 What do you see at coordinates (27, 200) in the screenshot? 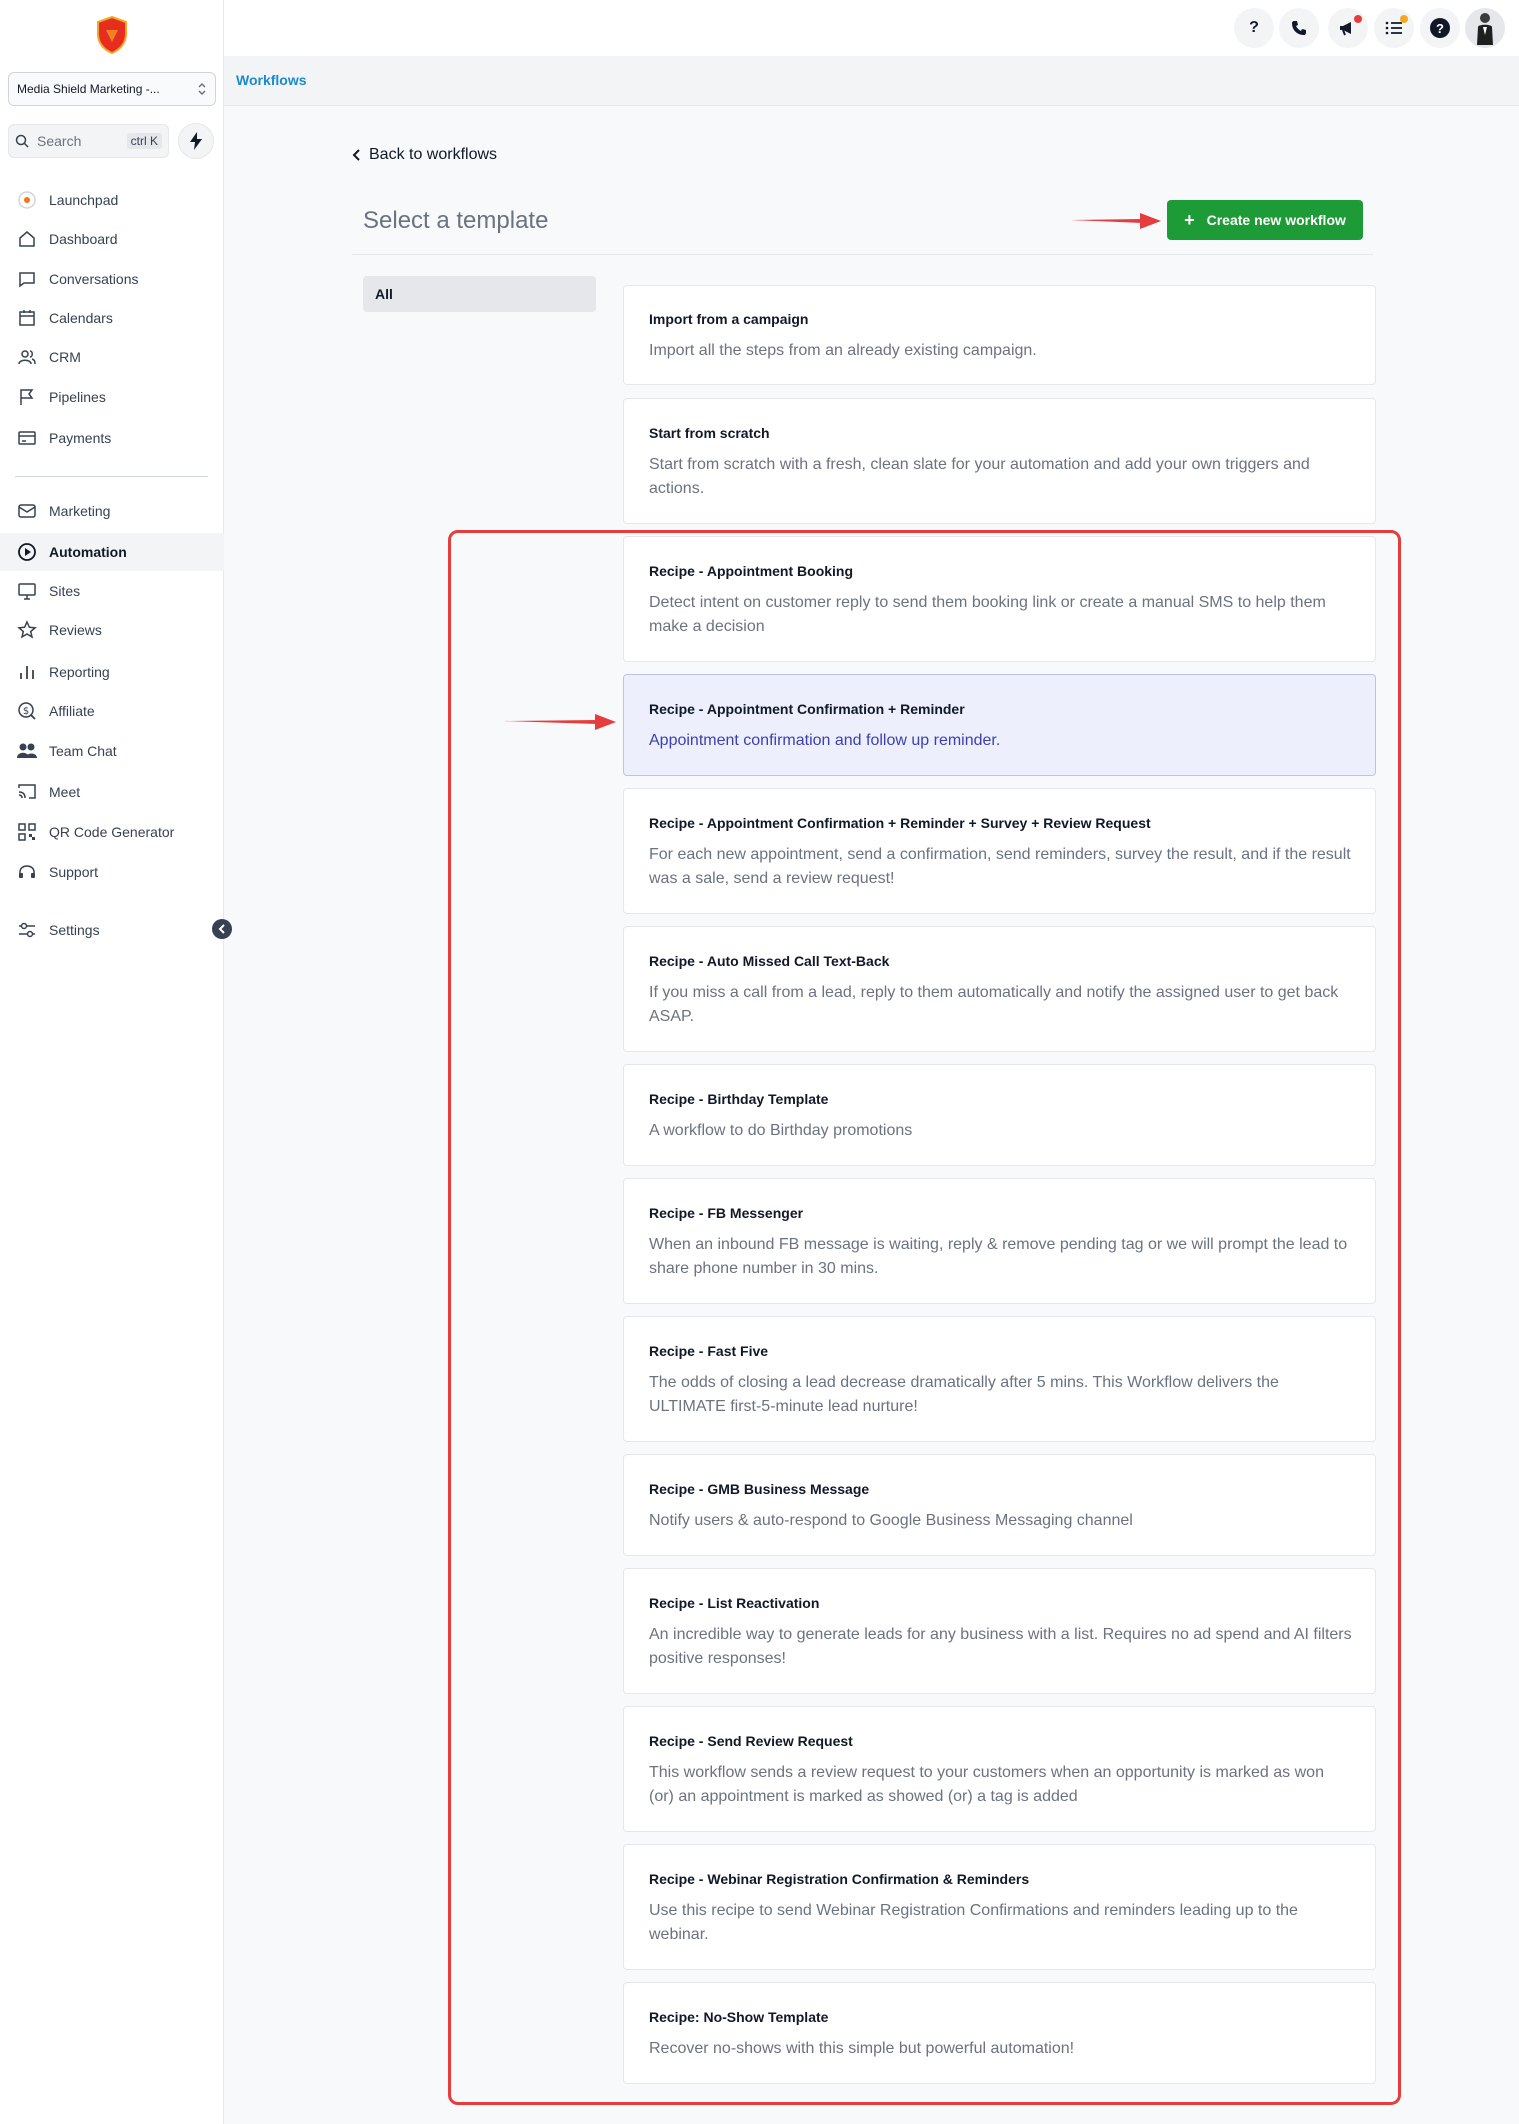
I see `launchpad-icon` at bounding box center [27, 200].